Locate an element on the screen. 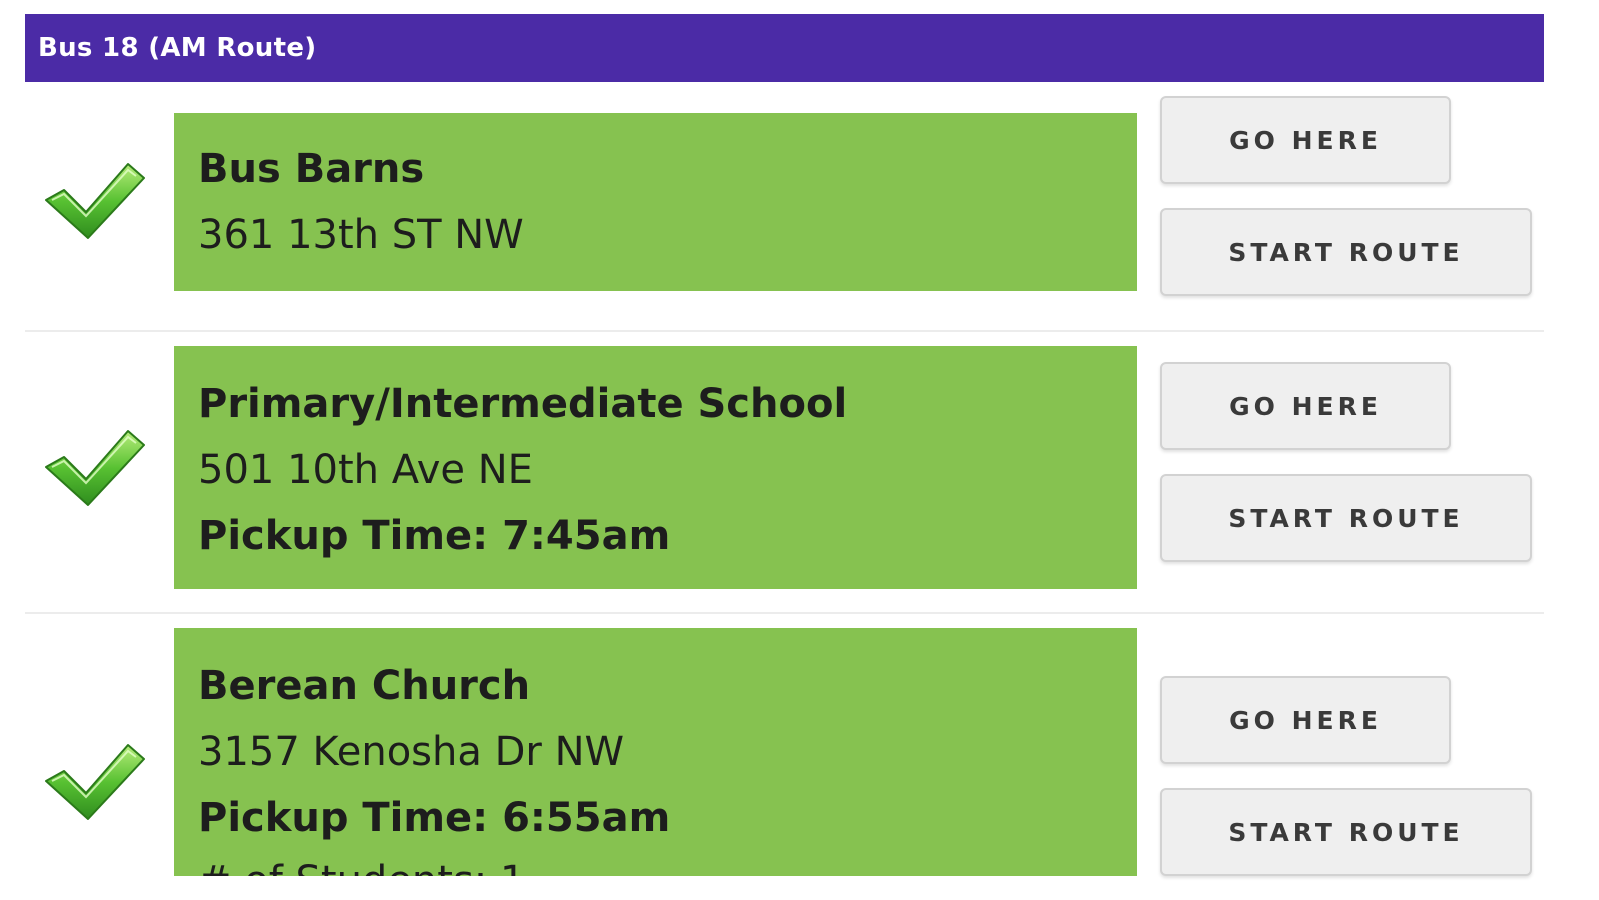 This screenshot has width=1599, height=900. route-title: Bus 18 (AM Route) is located at coordinates (177, 48).